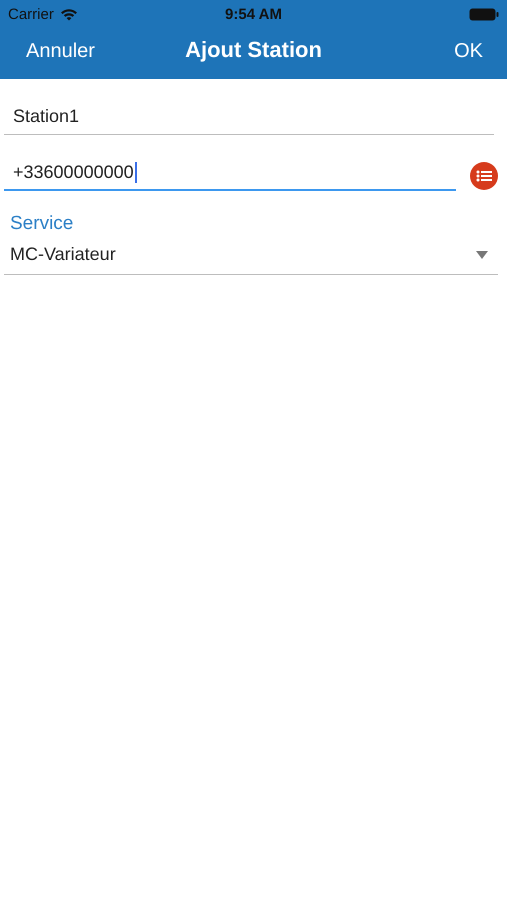 The width and height of the screenshot is (507, 900). What do you see at coordinates (484, 14) in the screenshot?
I see `battery-icon` at bounding box center [484, 14].